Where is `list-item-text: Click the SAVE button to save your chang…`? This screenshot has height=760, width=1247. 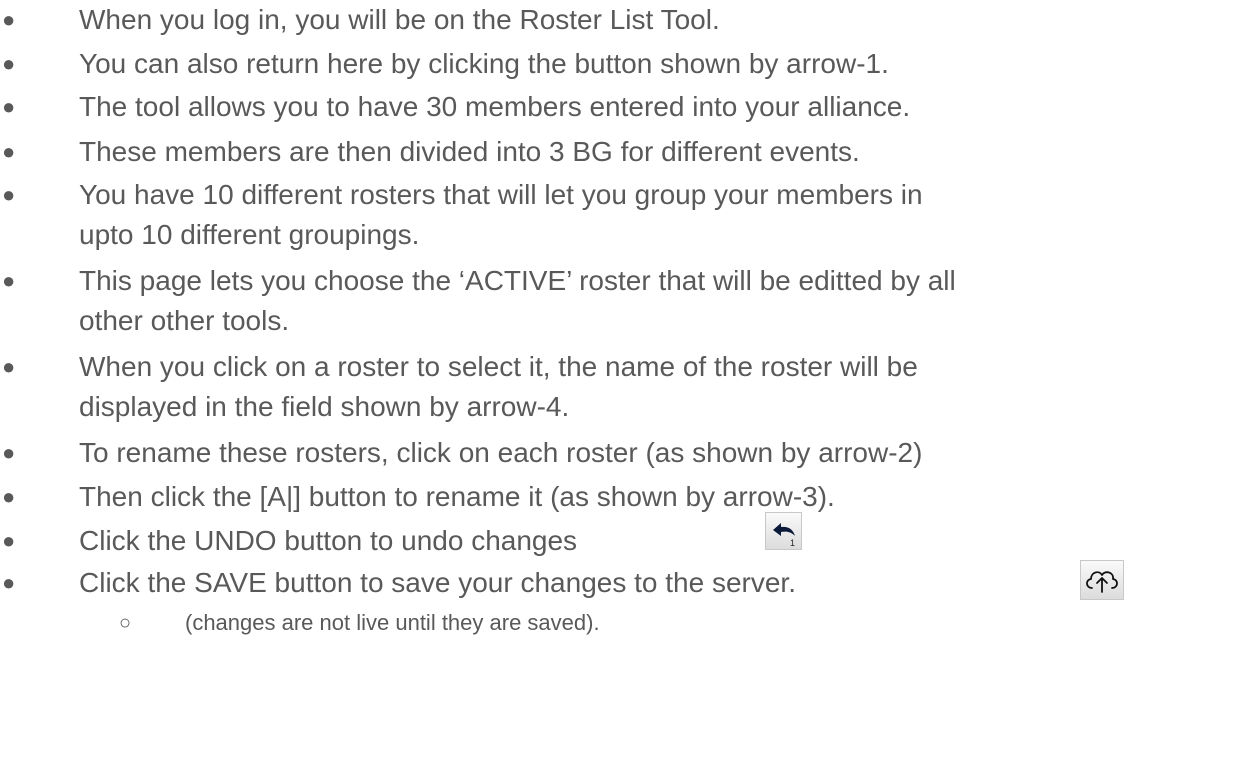 list-item-text: Click the SAVE button to save your chang… is located at coordinates (437, 582).